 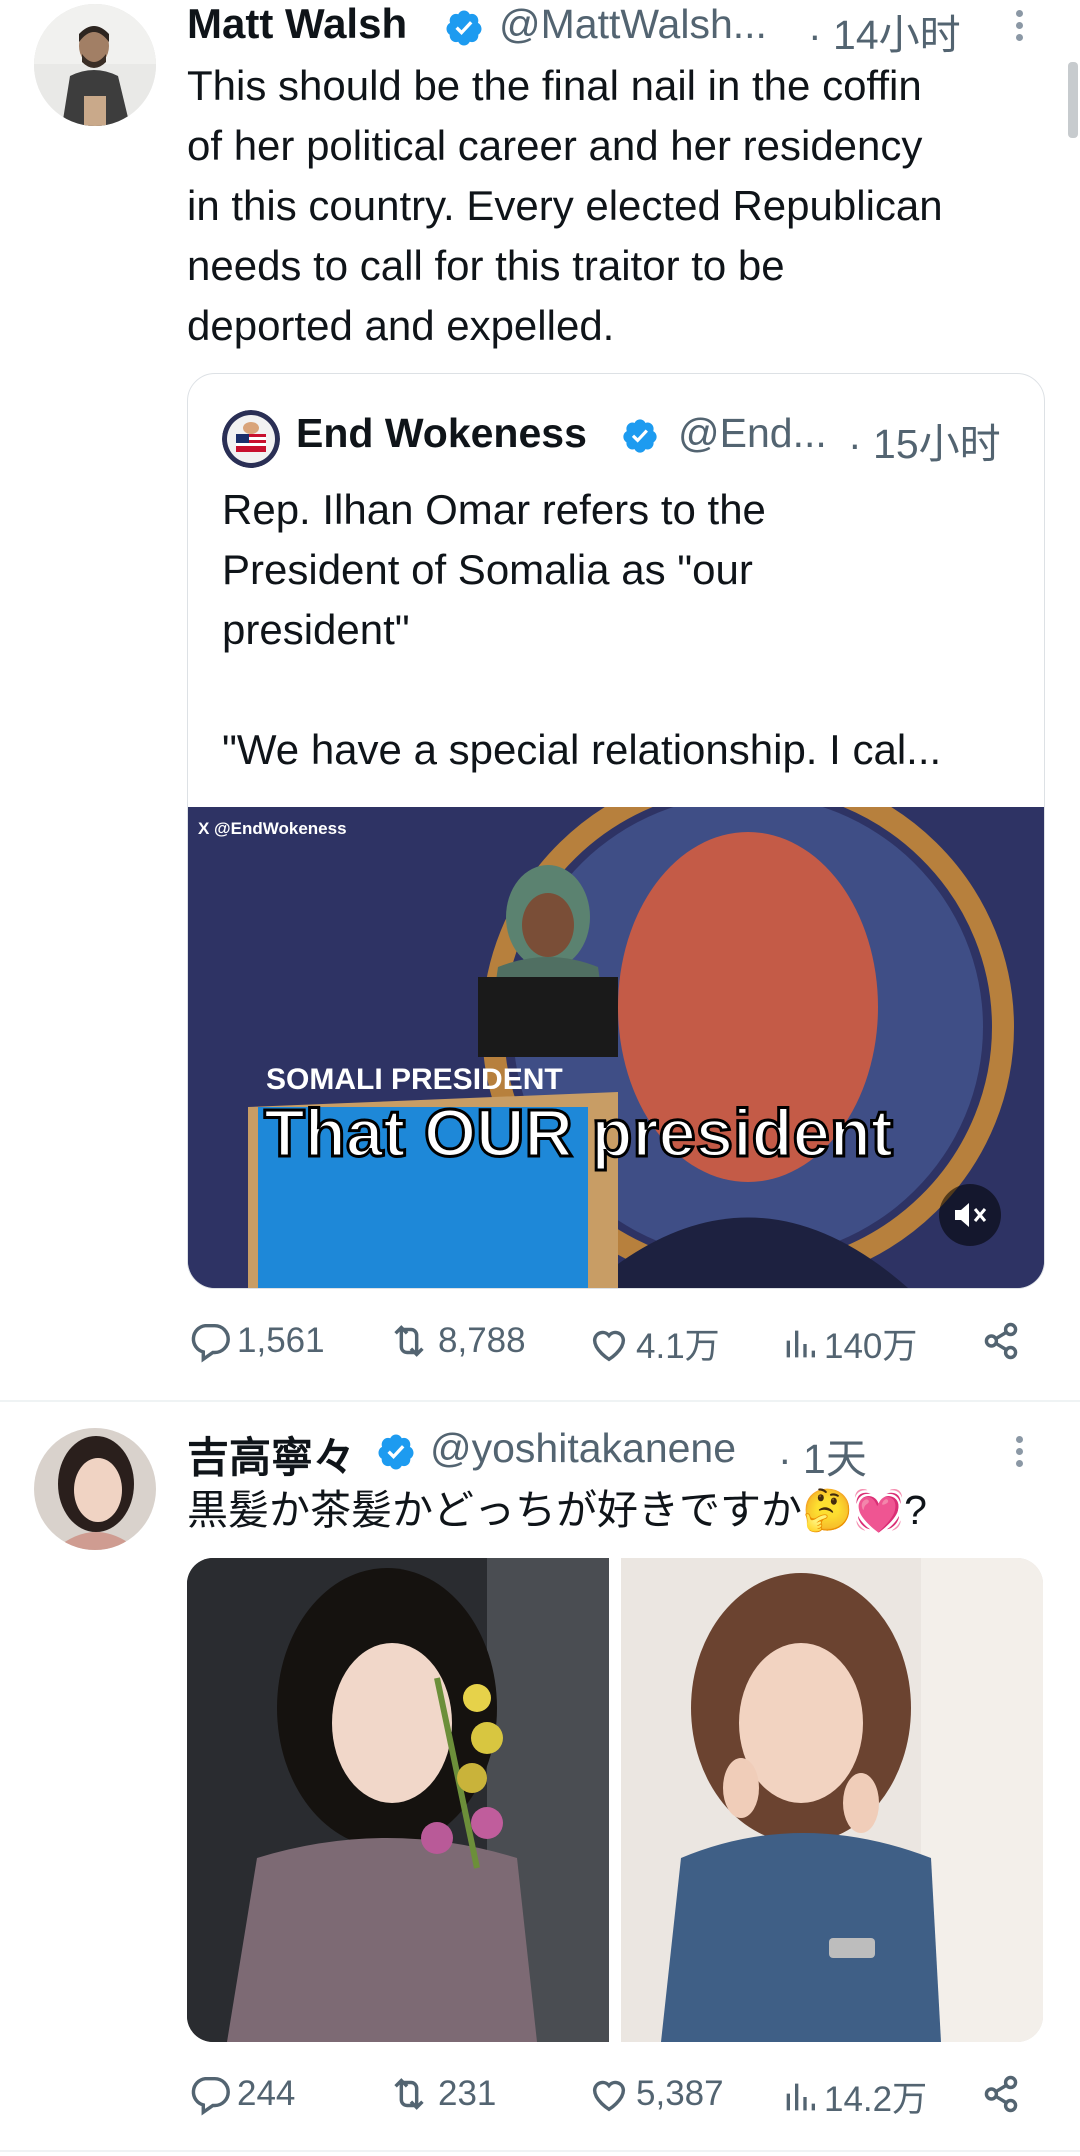 I want to click on like-count: 5,387, so click(x=680, y=2093).